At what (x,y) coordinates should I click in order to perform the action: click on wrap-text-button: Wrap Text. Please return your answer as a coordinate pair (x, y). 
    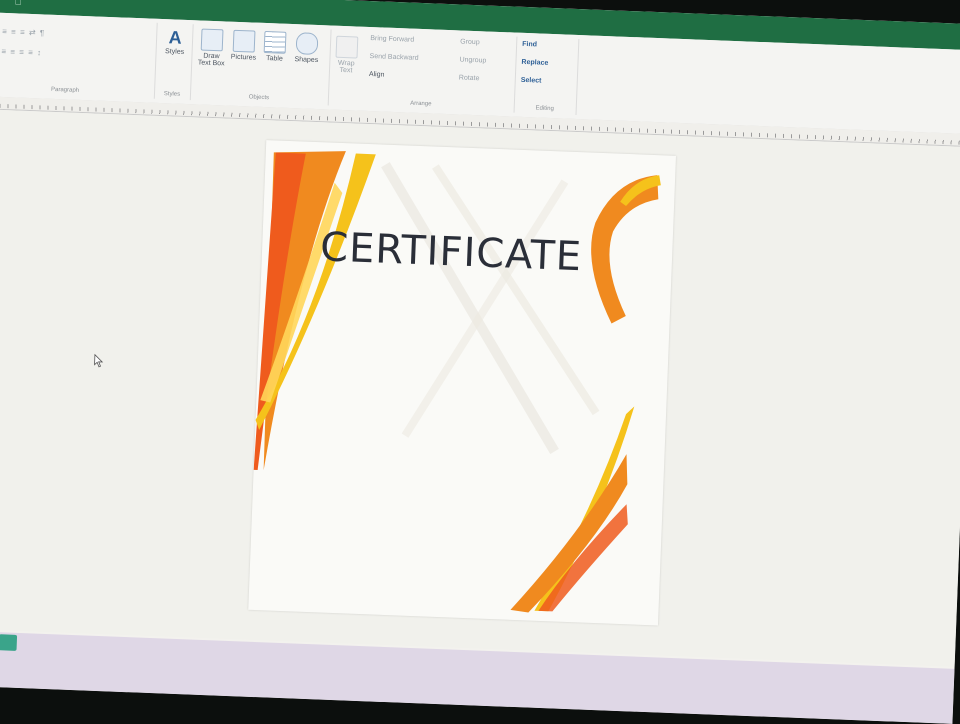
    Looking at the image, I should click on (346, 55).